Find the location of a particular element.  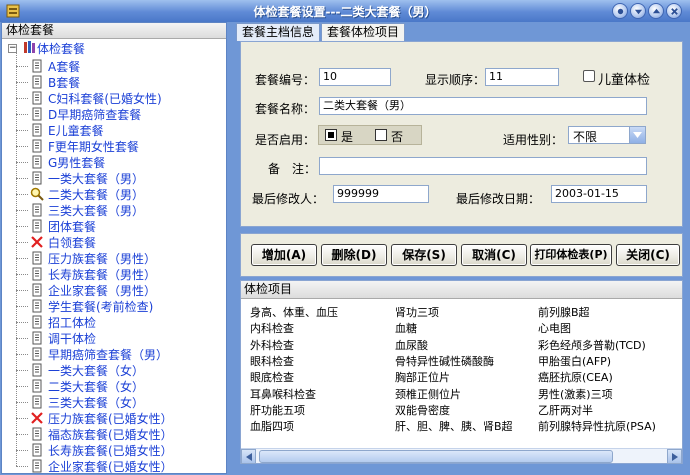

tree-item: F更年期女性套餐 is located at coordinates (77, 146).